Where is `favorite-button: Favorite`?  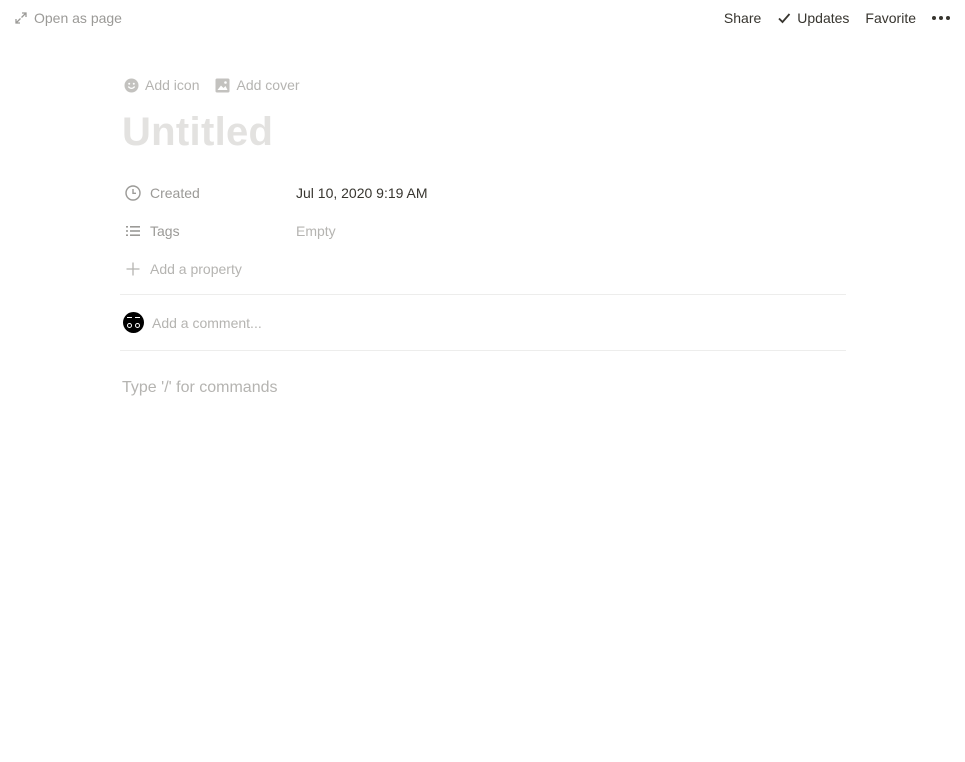 favorite-button: Favorite is located at coordinates (890, 18).